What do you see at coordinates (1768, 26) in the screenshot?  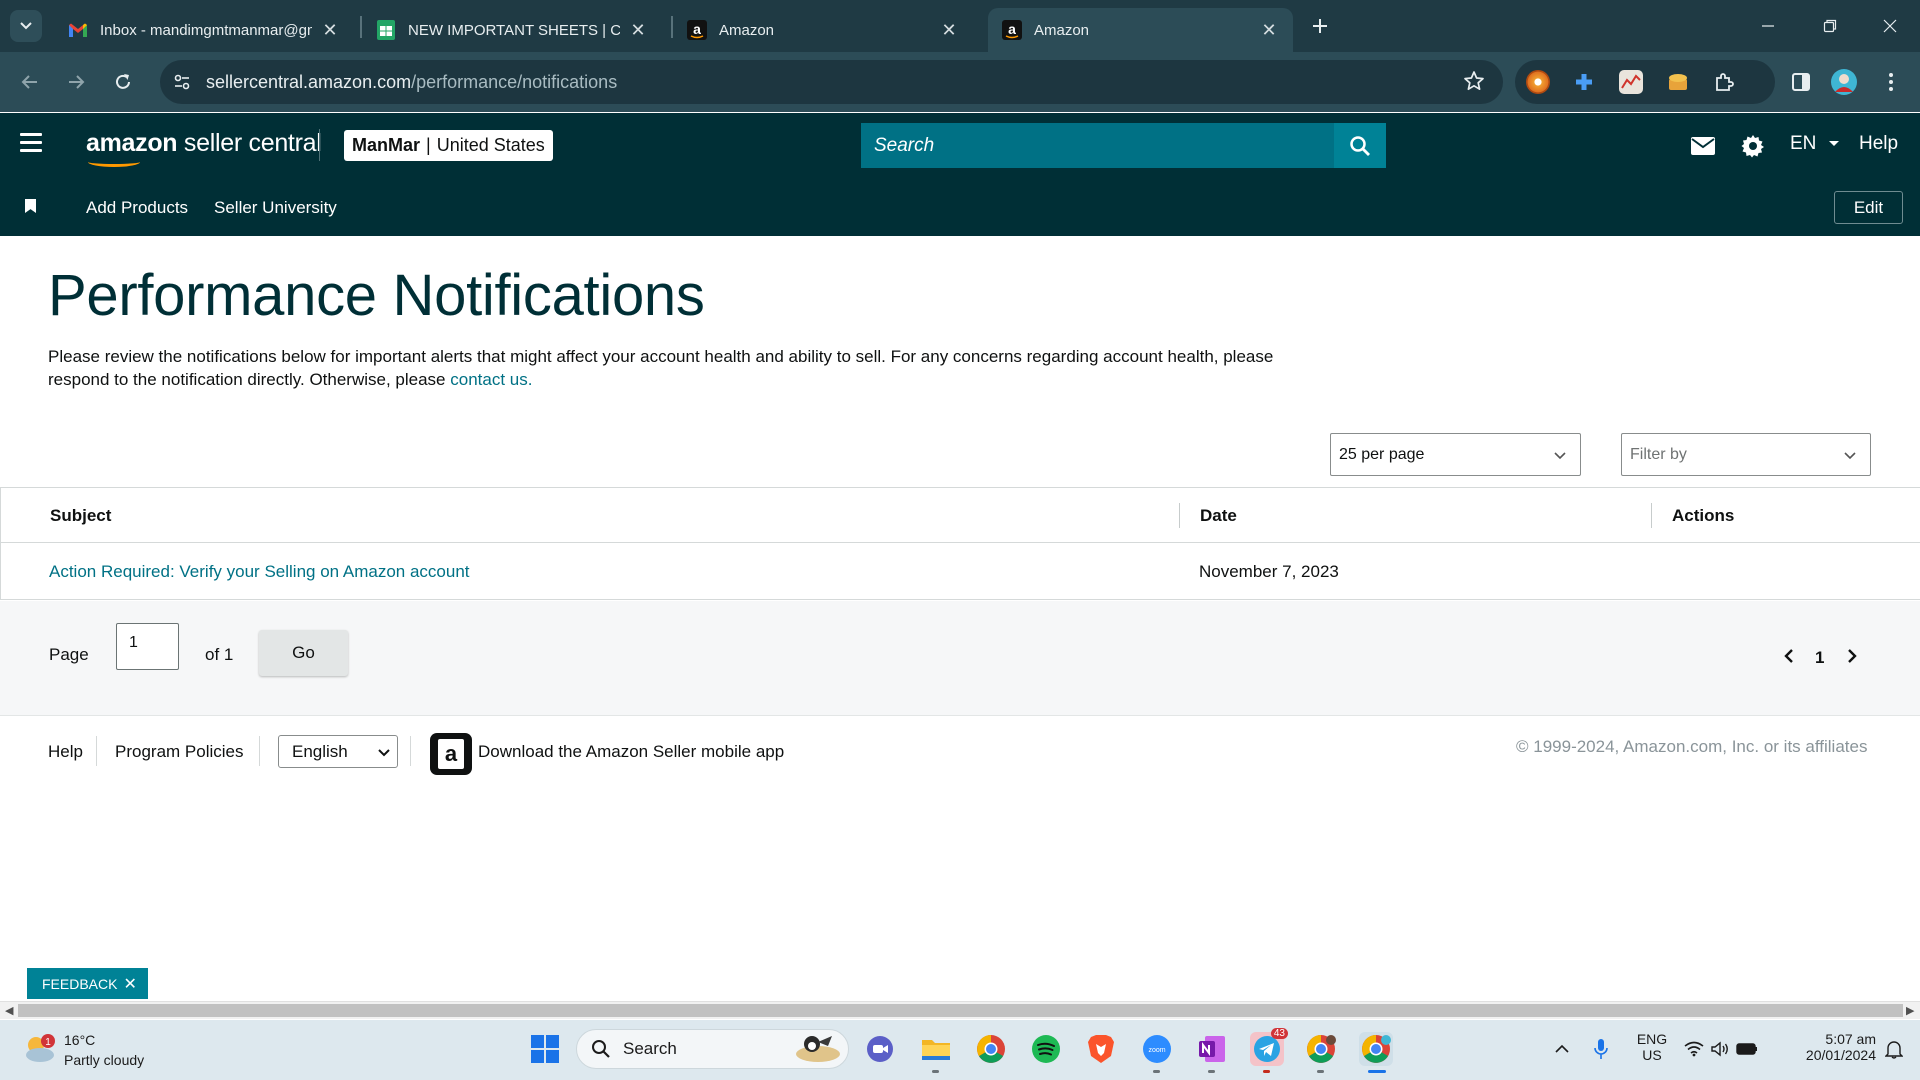 I see `minimize-button` at bounding box center [1768, 26].